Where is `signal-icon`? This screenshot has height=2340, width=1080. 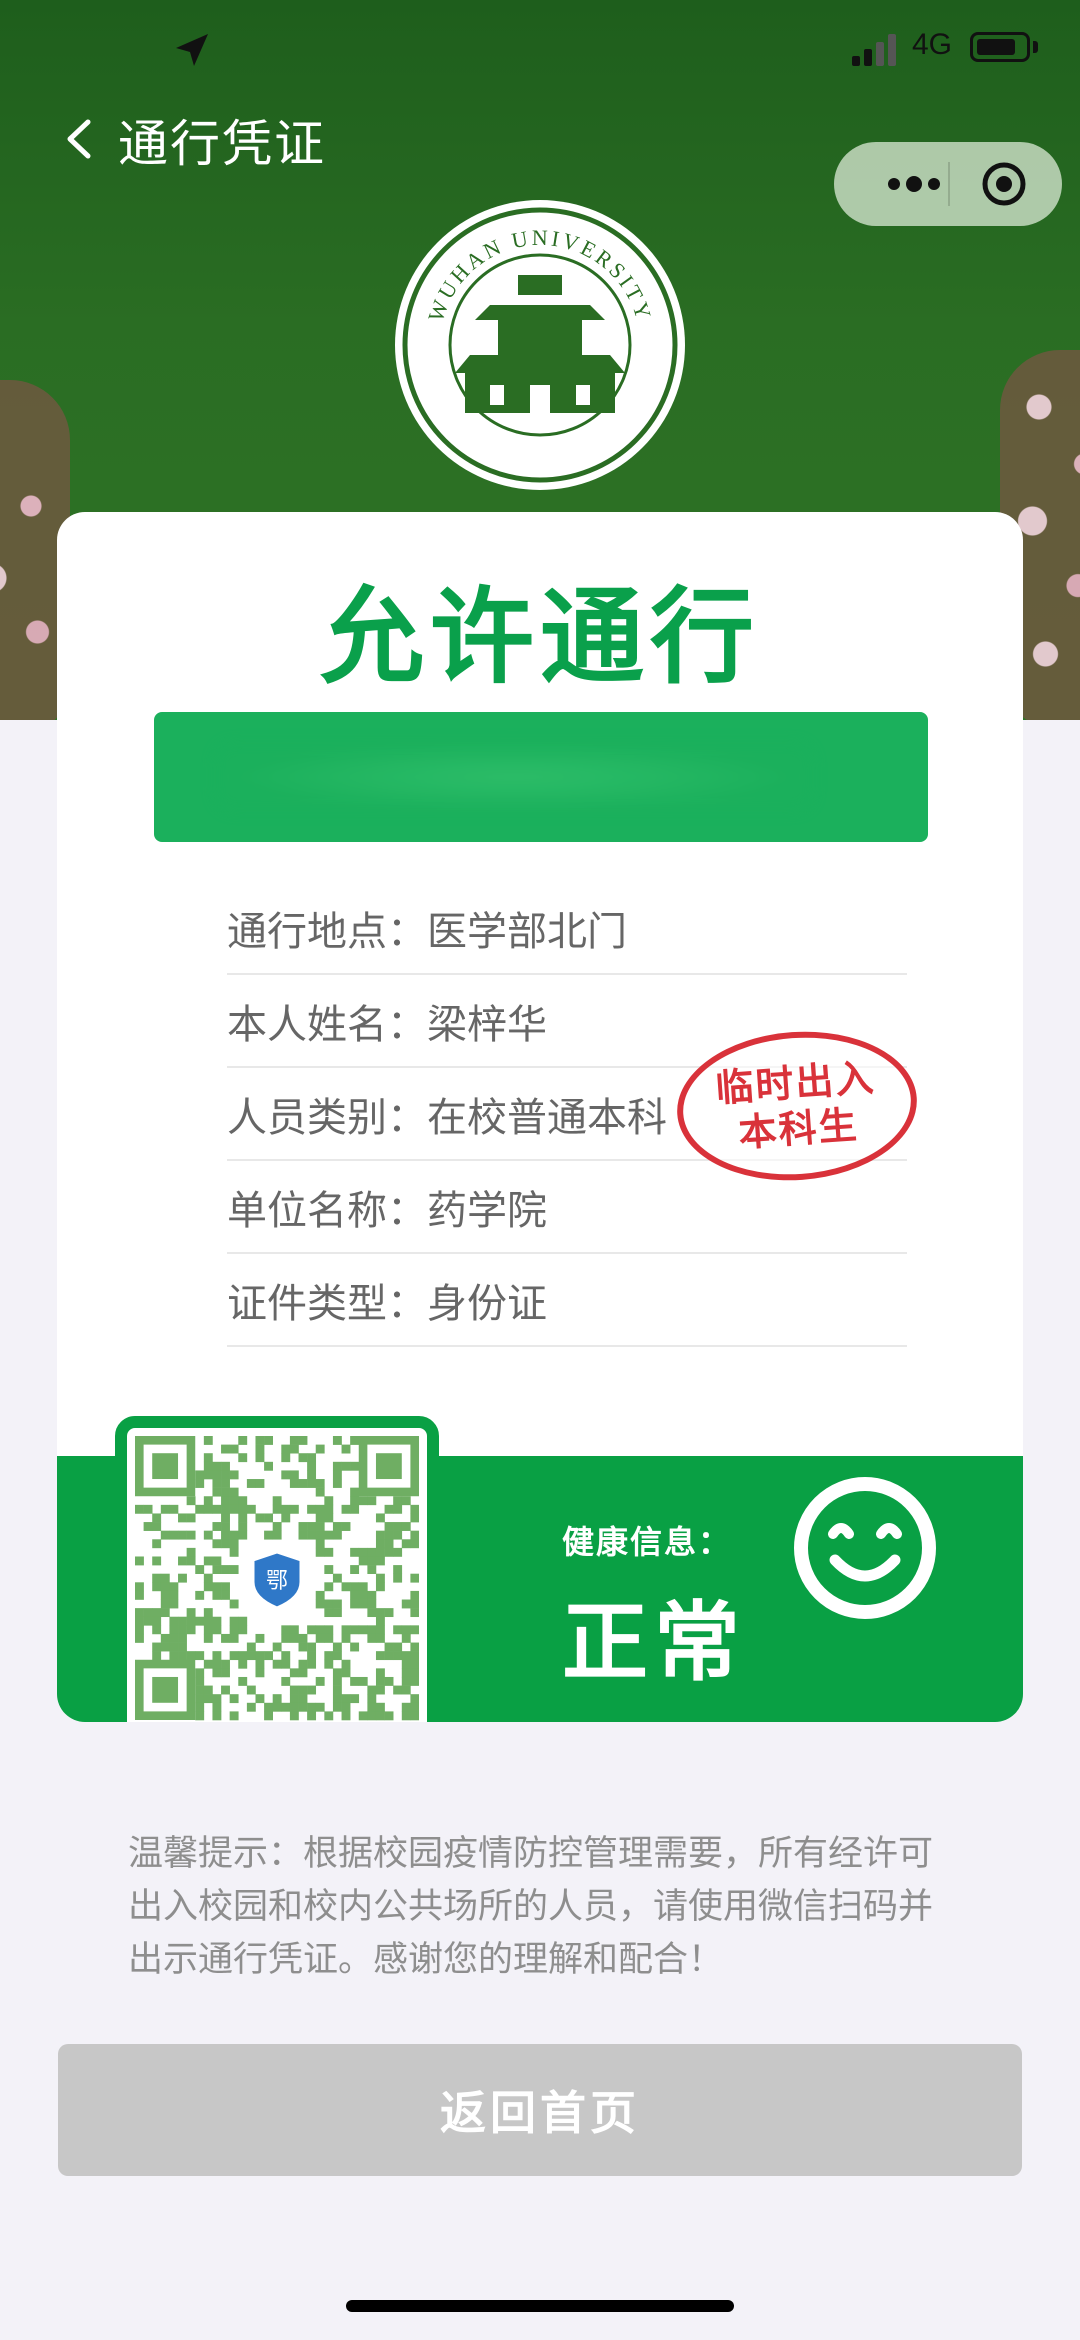
signal-icon is located at coordinates (874, 50).